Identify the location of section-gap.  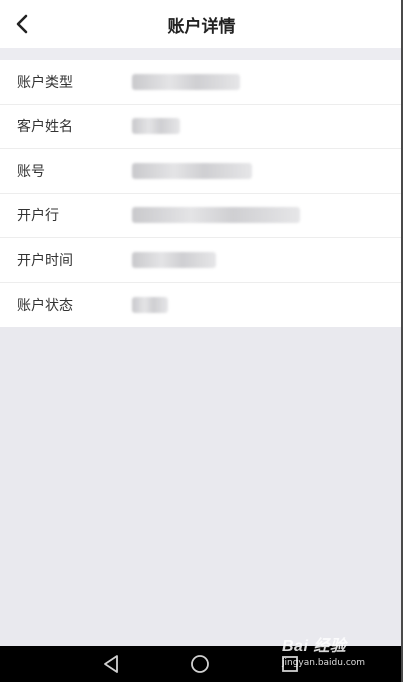
(201, 54).